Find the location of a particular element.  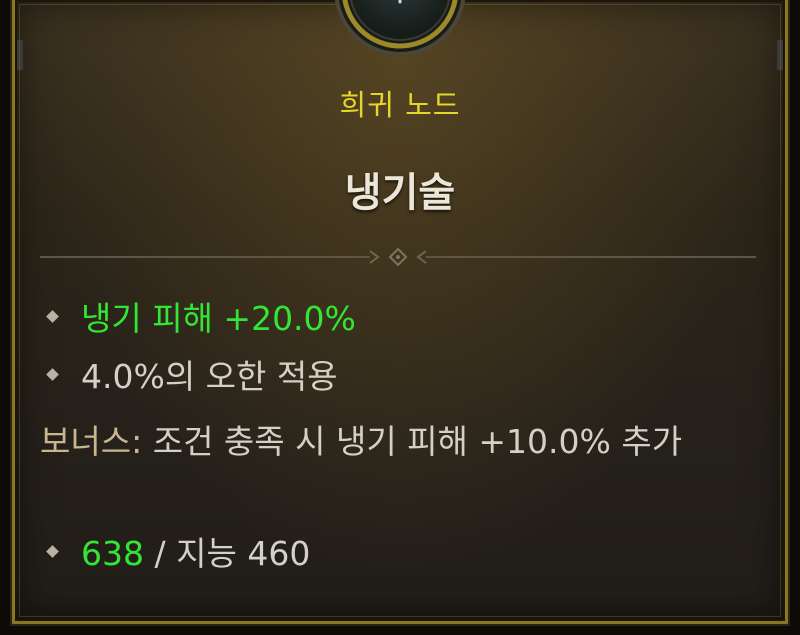

bonus-label: 보너스: is located at coordinates (91, 441).